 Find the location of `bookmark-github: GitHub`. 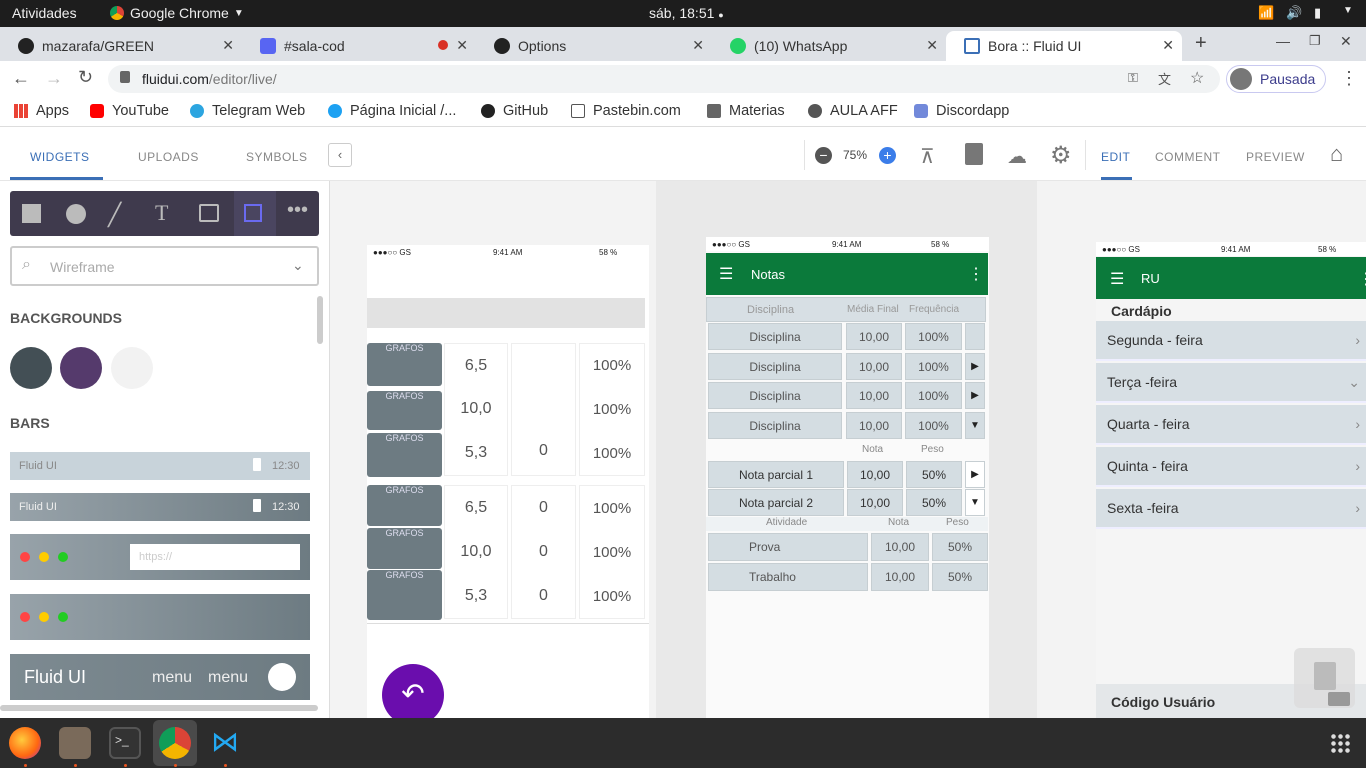

bookmark-github: GitHub is located at coordinates (514, 111).